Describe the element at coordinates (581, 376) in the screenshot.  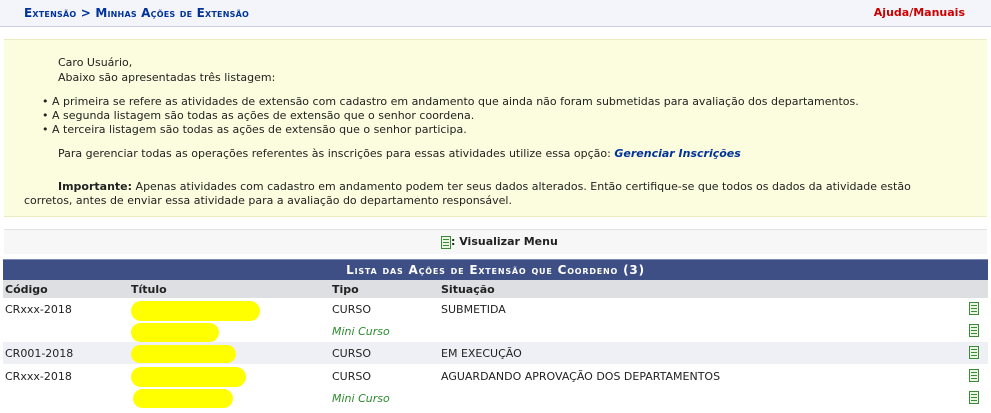
I see `row-situacao: AGUARDANDO APROVAÇÃO DOS DEPARTAMENTOS` at that location.